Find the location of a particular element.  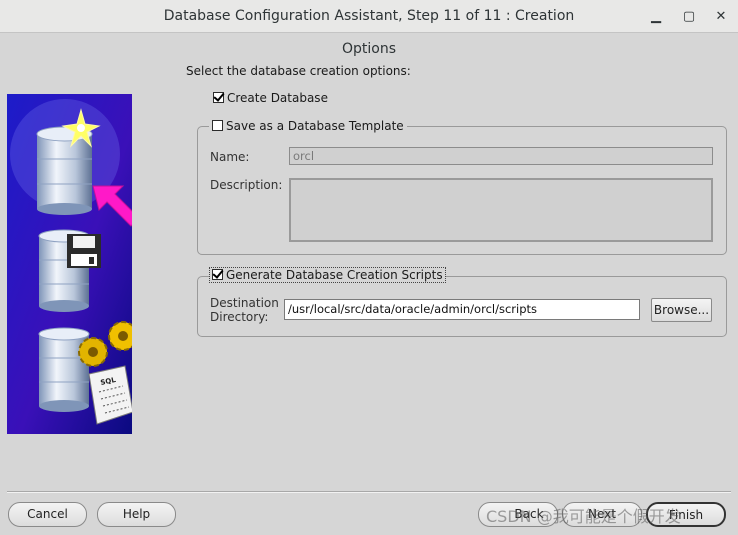

create-database-checkbox is located at coordinates (218, 97).